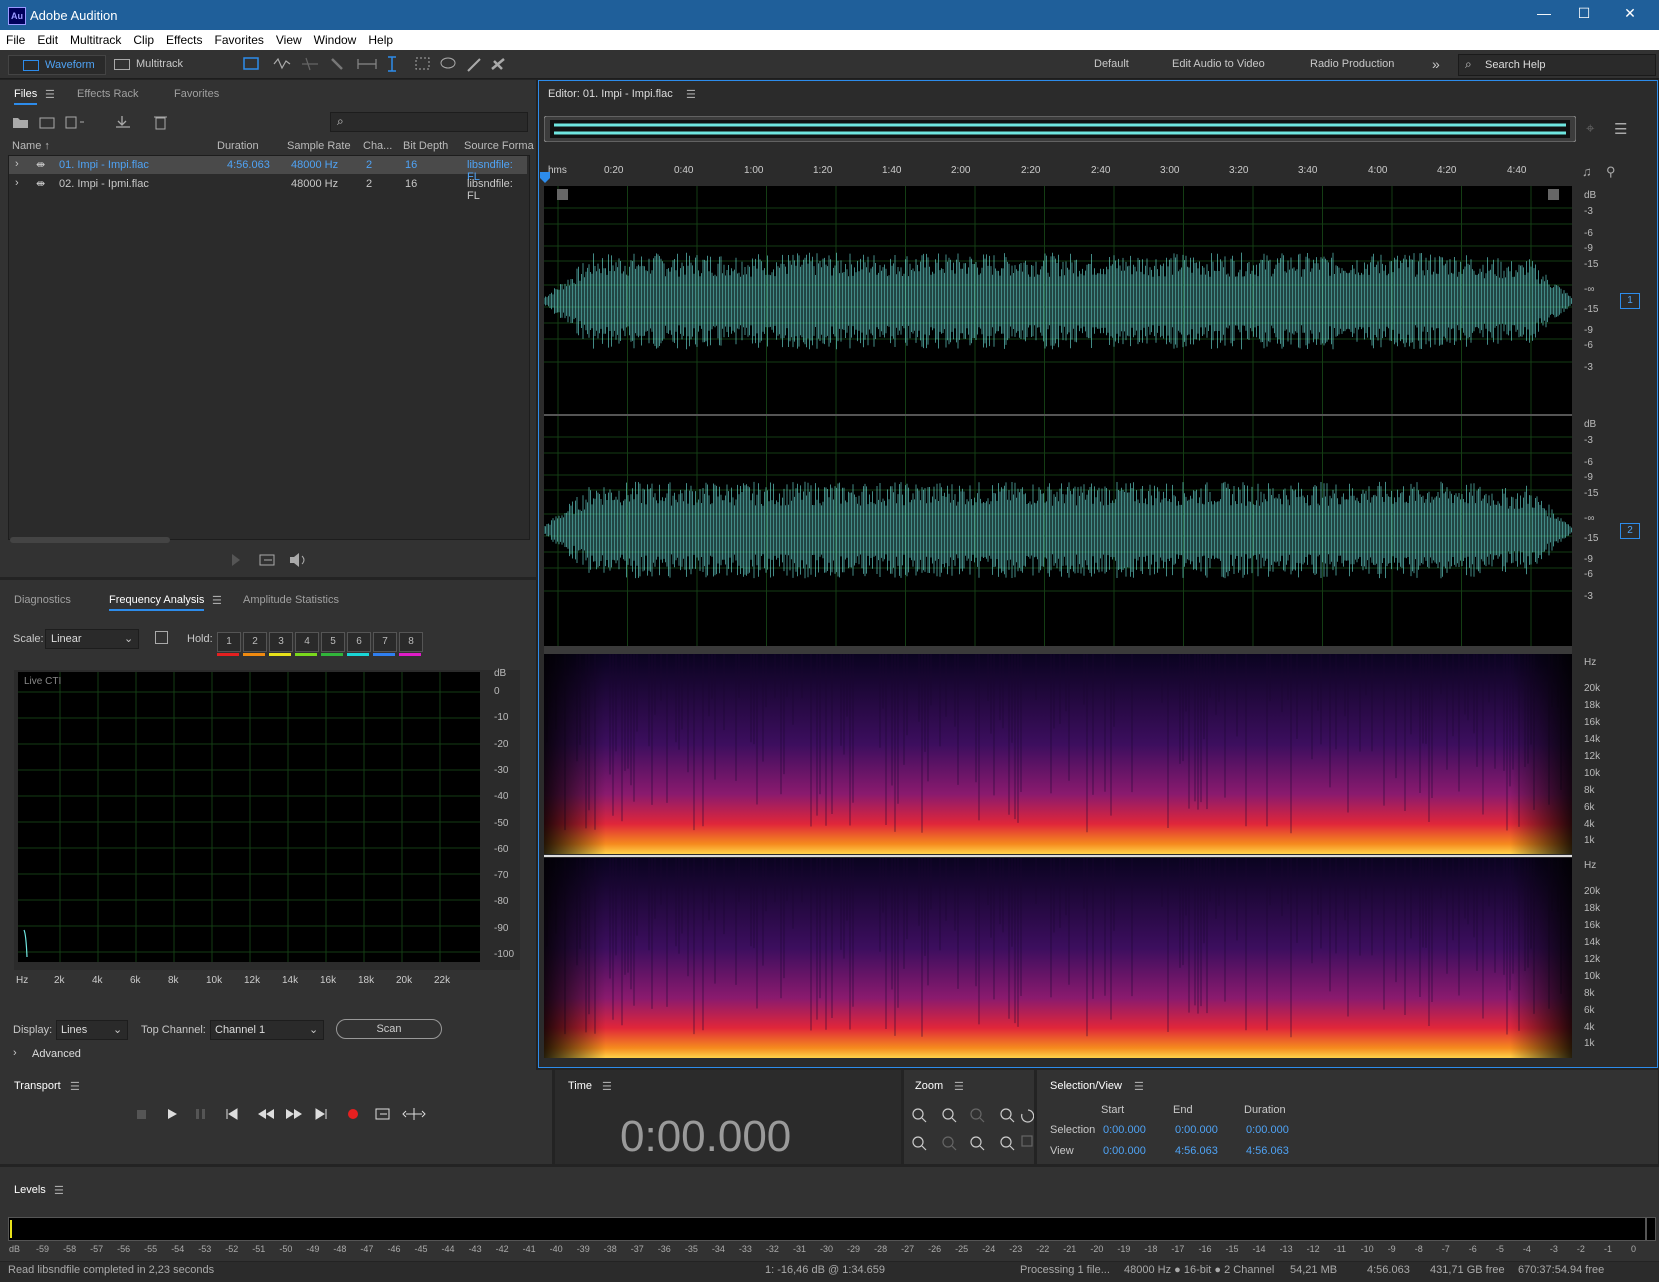 This screenshot has height=1282, width=1659. I want to click on zoom-controls, so click(969, 1129).